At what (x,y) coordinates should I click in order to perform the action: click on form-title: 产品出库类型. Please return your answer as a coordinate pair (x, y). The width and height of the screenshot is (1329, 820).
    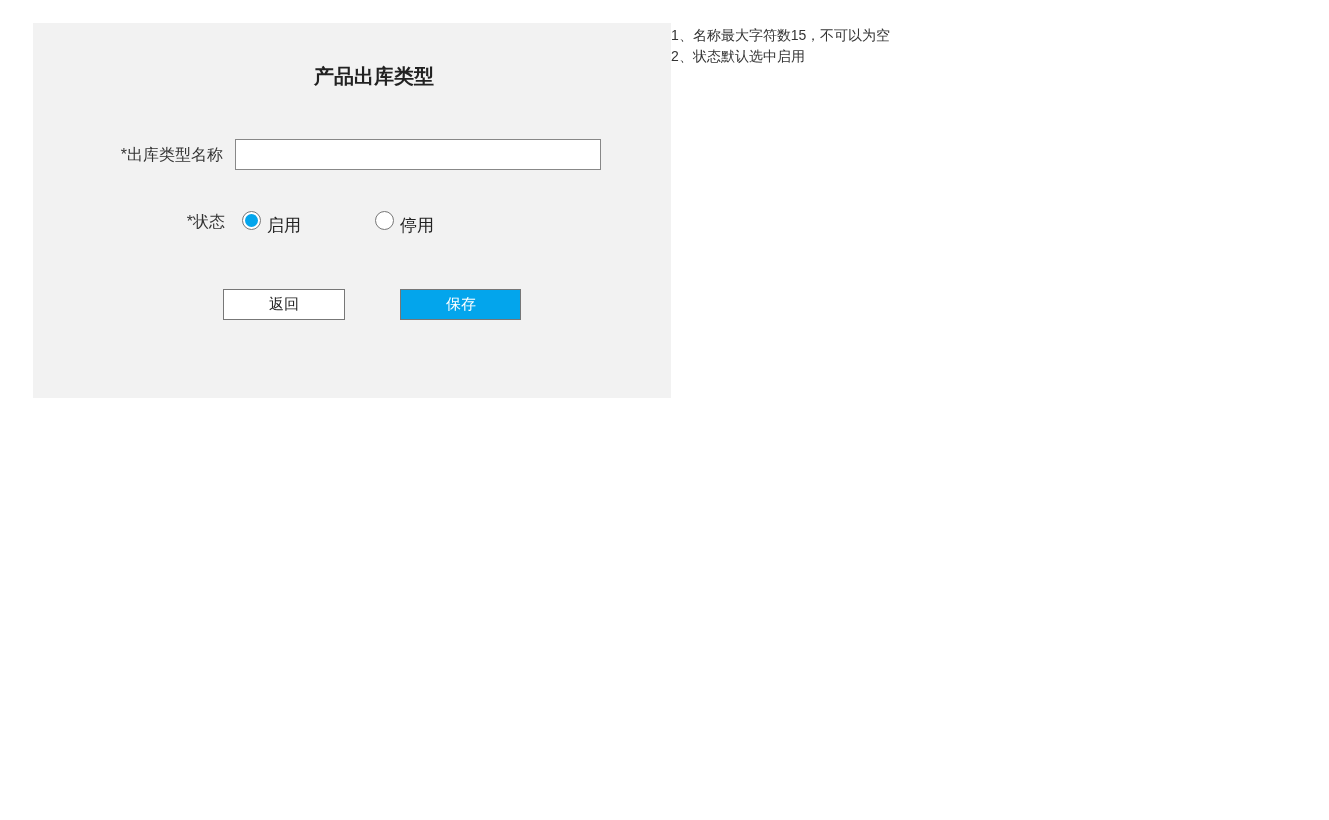
    Looking at the image, I should click on (374, 76).